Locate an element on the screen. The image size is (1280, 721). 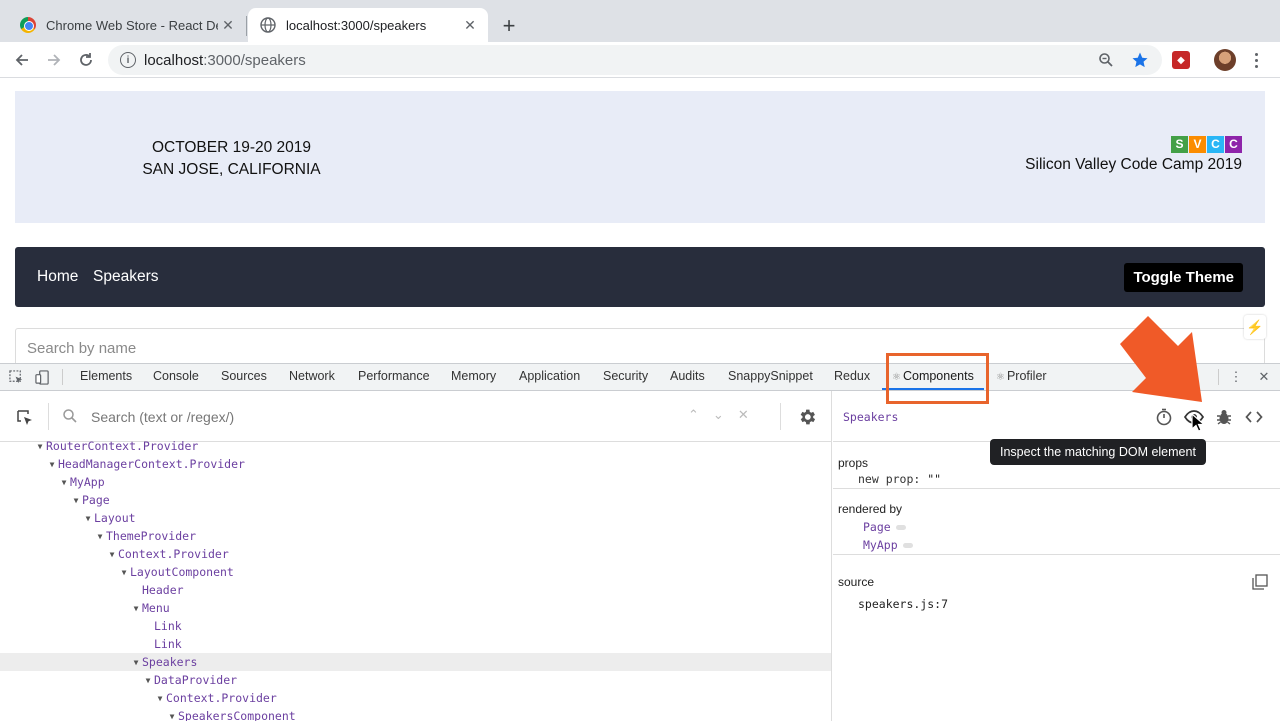
gear-icon is located at coordinates (807, 417).